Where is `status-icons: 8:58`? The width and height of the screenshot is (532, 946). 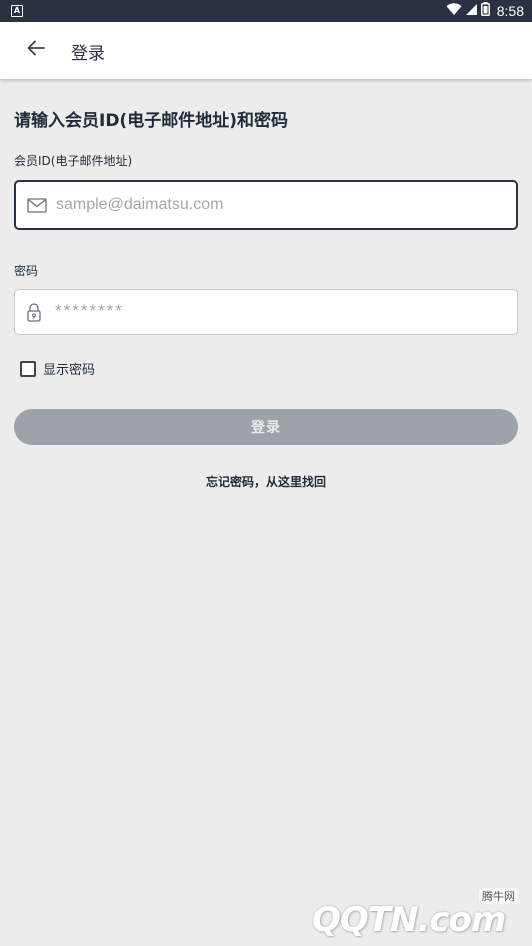
status-icons: 8:58 is located at coordinates (485, 11).